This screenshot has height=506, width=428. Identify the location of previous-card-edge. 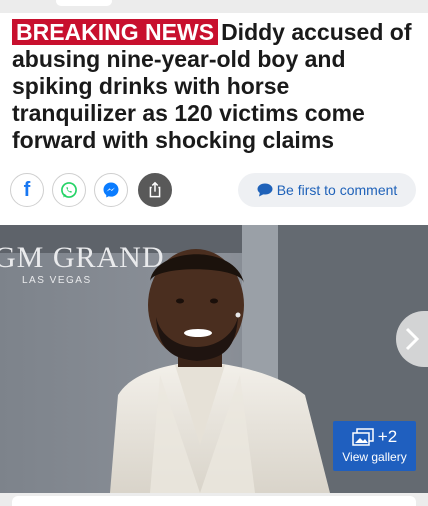
(84, 3).